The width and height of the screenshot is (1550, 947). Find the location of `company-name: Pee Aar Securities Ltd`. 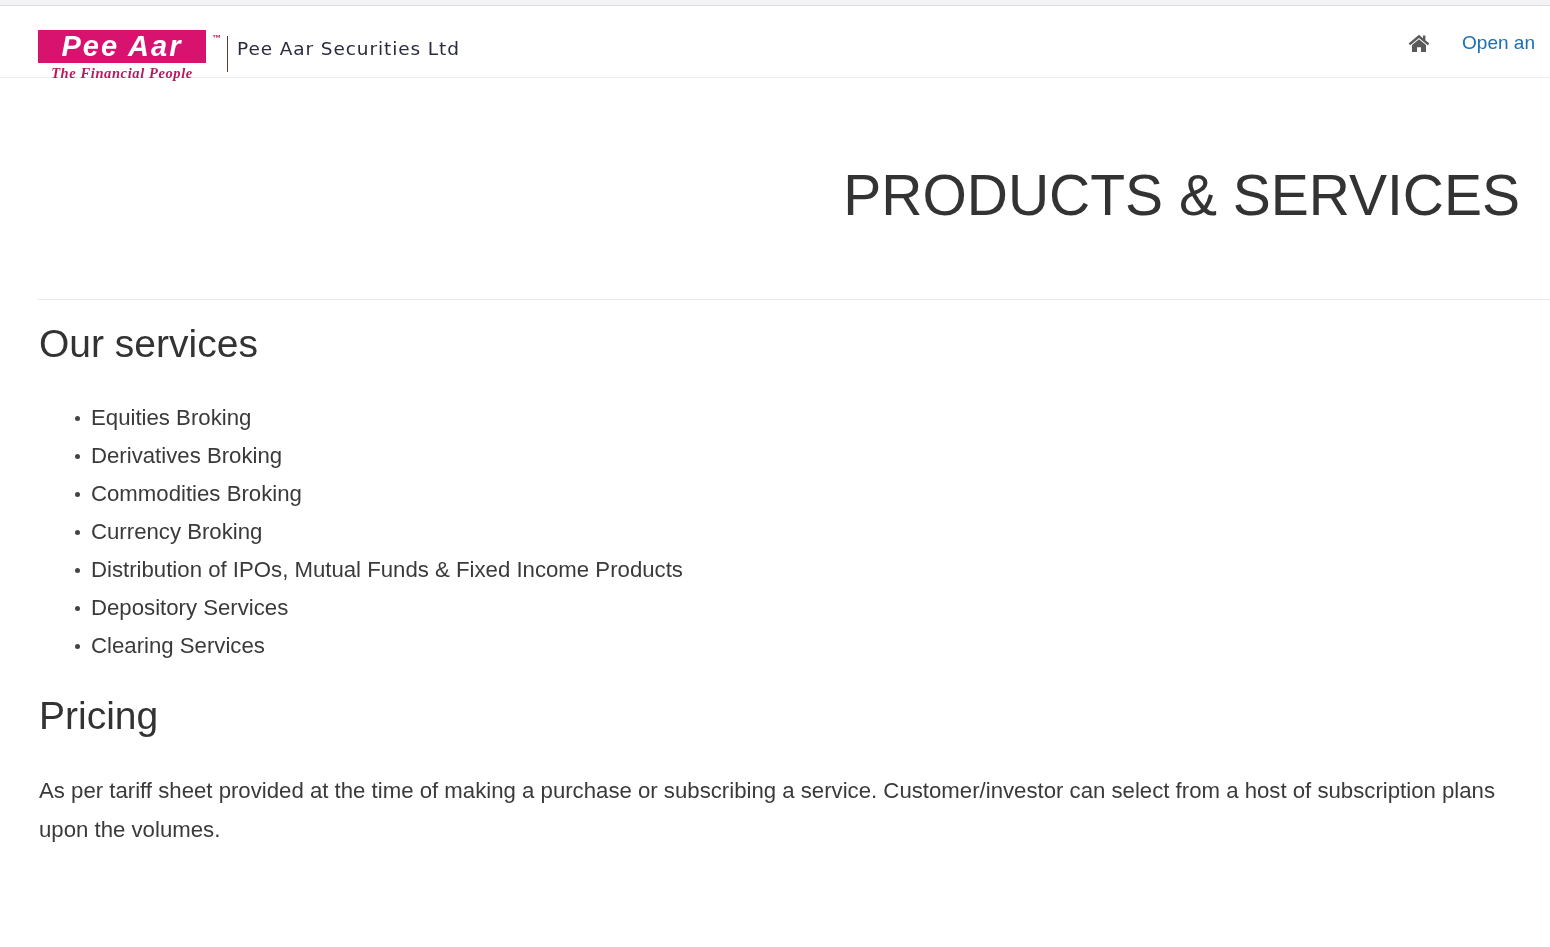

company-name: Pee Aar Securities Ltd is located at coordinates (348, 49).